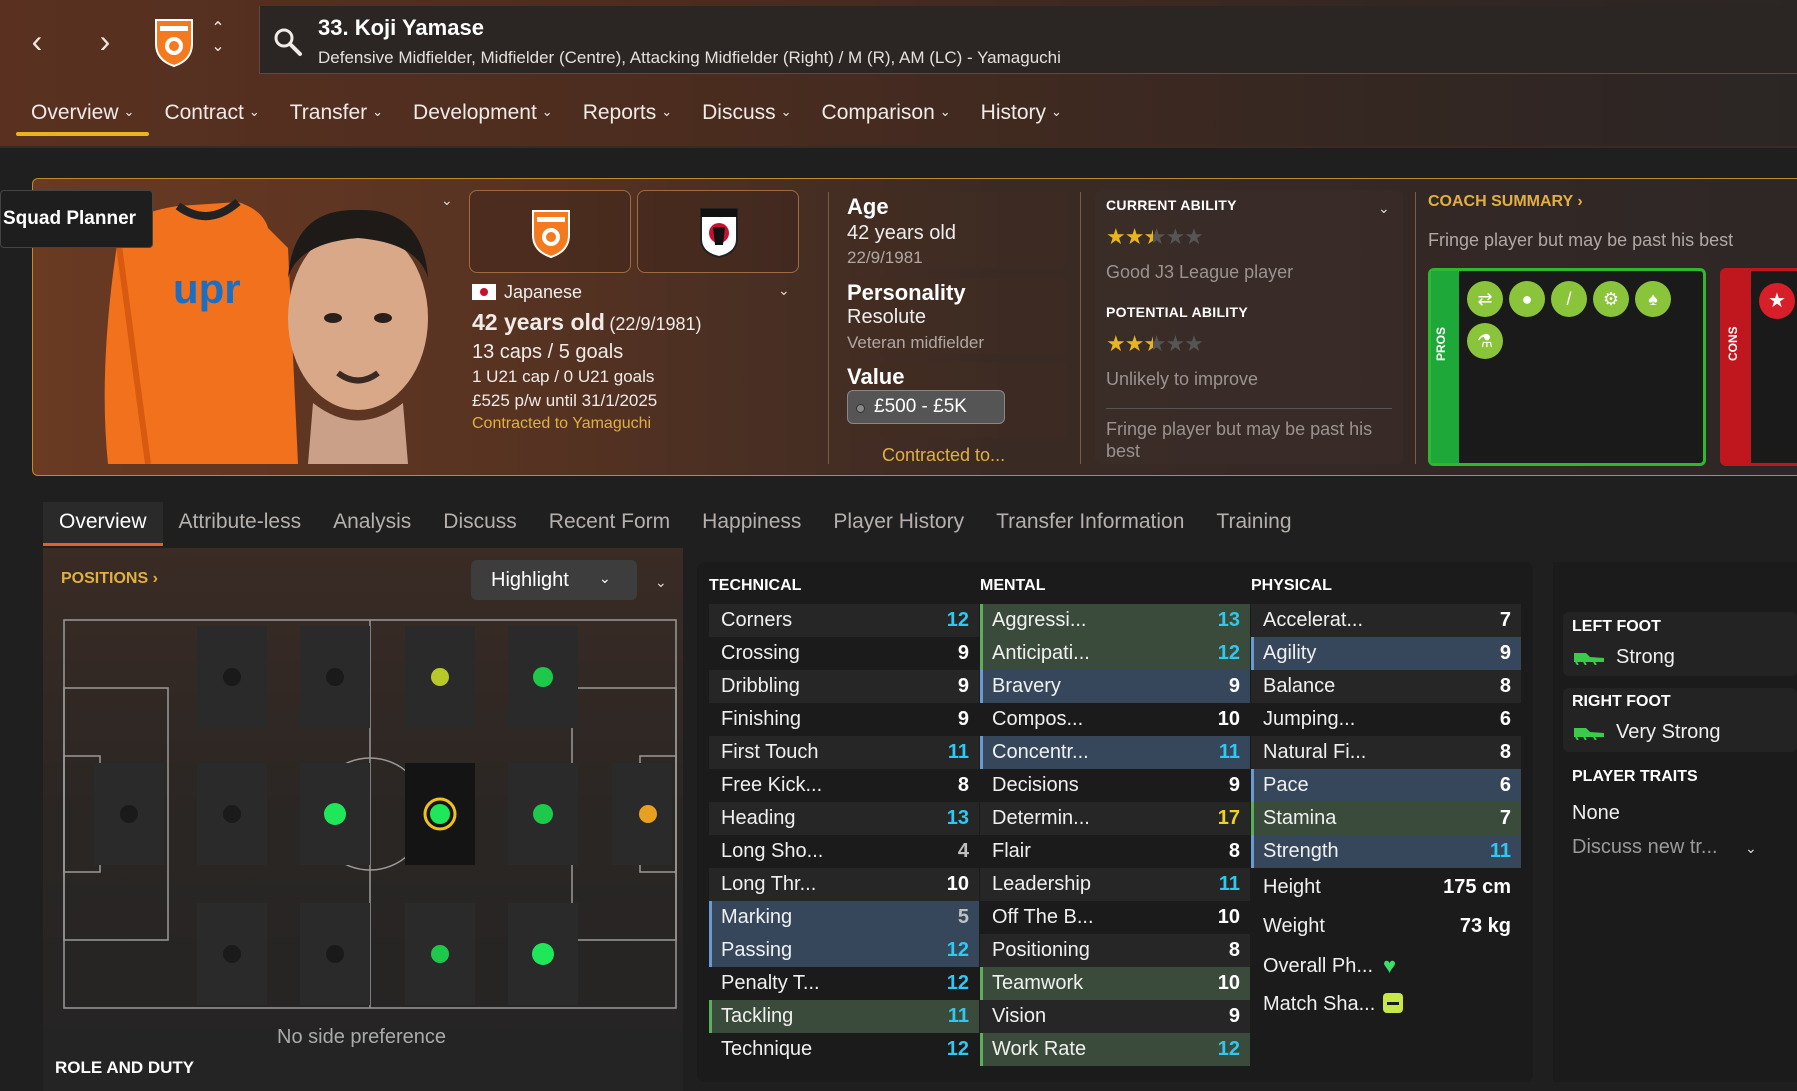 Image resolution: width=1797 pixels, height=1091 pixels. Describe the element at coordinates (1115, 884) in the screenshot. I see `attribute-row-mental: Leadership 11` at that location.